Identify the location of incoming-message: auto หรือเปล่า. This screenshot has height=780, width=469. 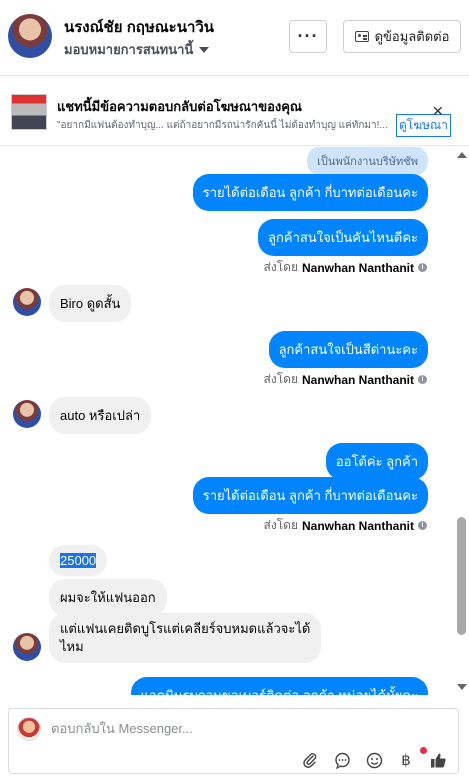
(100, 415).